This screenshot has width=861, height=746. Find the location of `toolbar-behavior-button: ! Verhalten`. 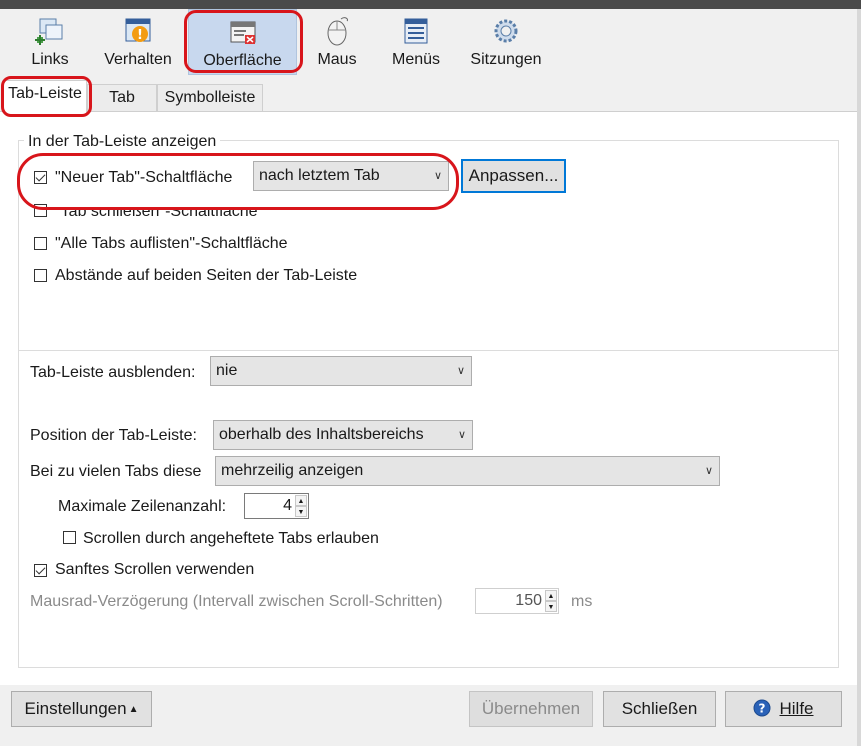

toolbar-behavior-button: ! Verhalten is located at coordinates (138, 42).